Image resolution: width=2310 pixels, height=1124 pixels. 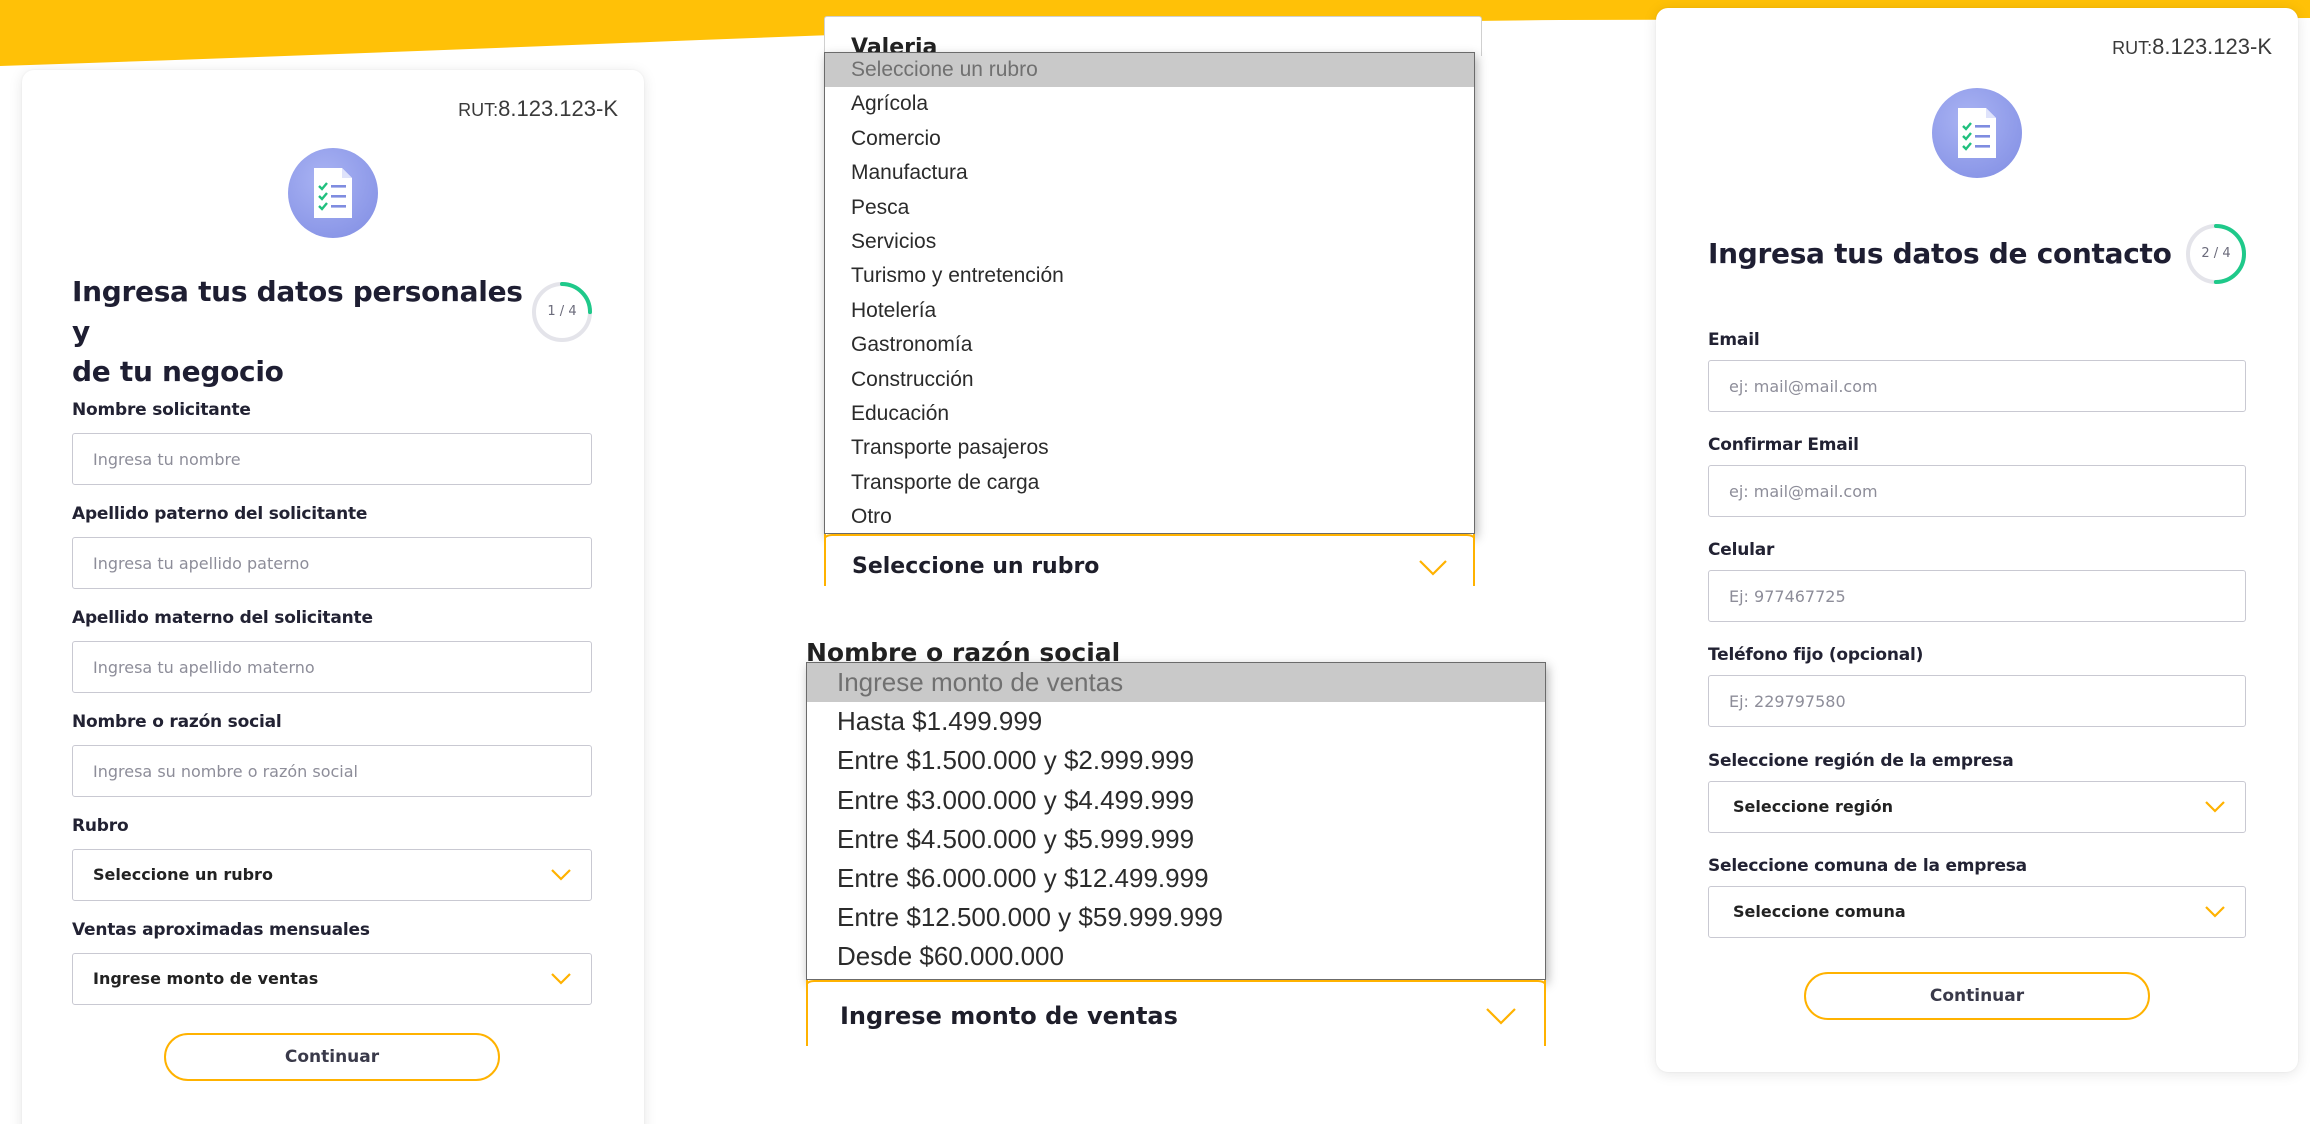 What do you see at coordinates (1977, 701) in the screenshot?
I see `telefono-fijo-field` at bounding box center [1977, 701].